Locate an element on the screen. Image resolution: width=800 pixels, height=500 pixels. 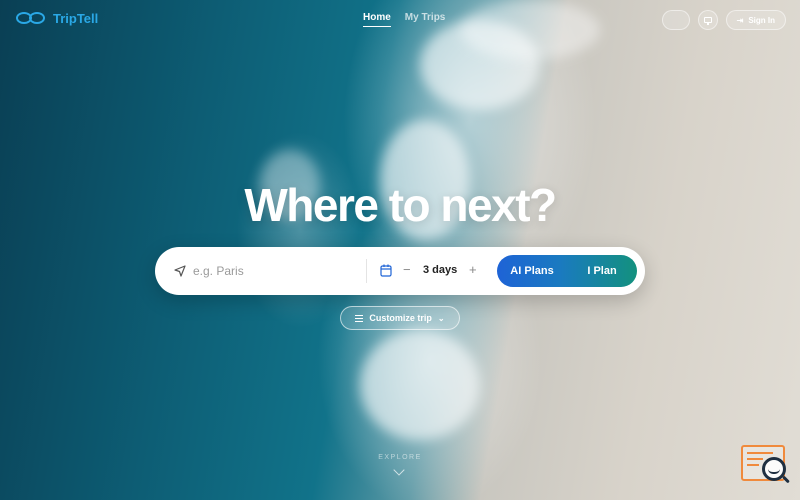
sign-in-label: Sign In is located at coordinates (761, 20).